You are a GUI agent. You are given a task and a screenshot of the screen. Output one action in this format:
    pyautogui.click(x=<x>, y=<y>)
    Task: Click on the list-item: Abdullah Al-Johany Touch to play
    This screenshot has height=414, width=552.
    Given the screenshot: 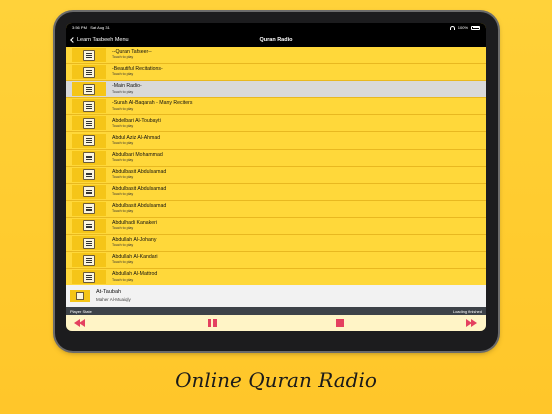 What is the action you would take?
    pyautogui.click(x=276, y=244)
    